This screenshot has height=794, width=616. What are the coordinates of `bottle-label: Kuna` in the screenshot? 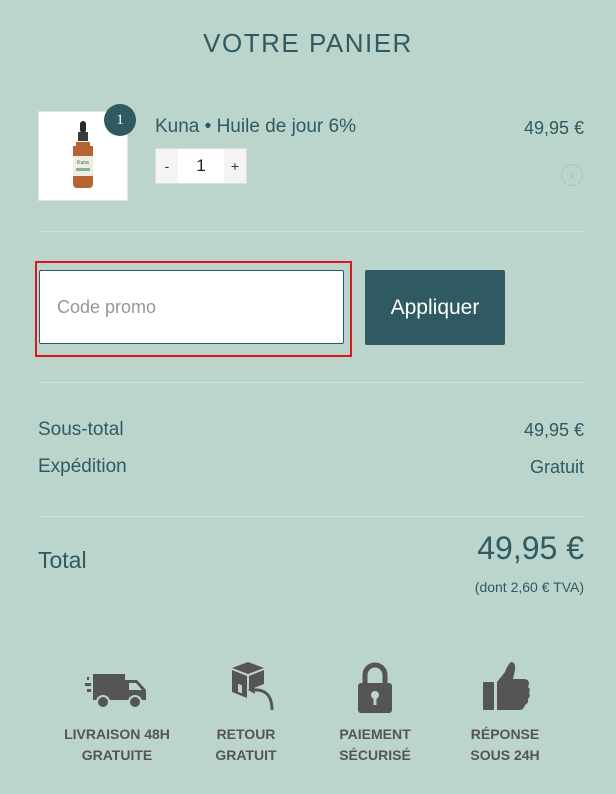 It's located at (83, 163).